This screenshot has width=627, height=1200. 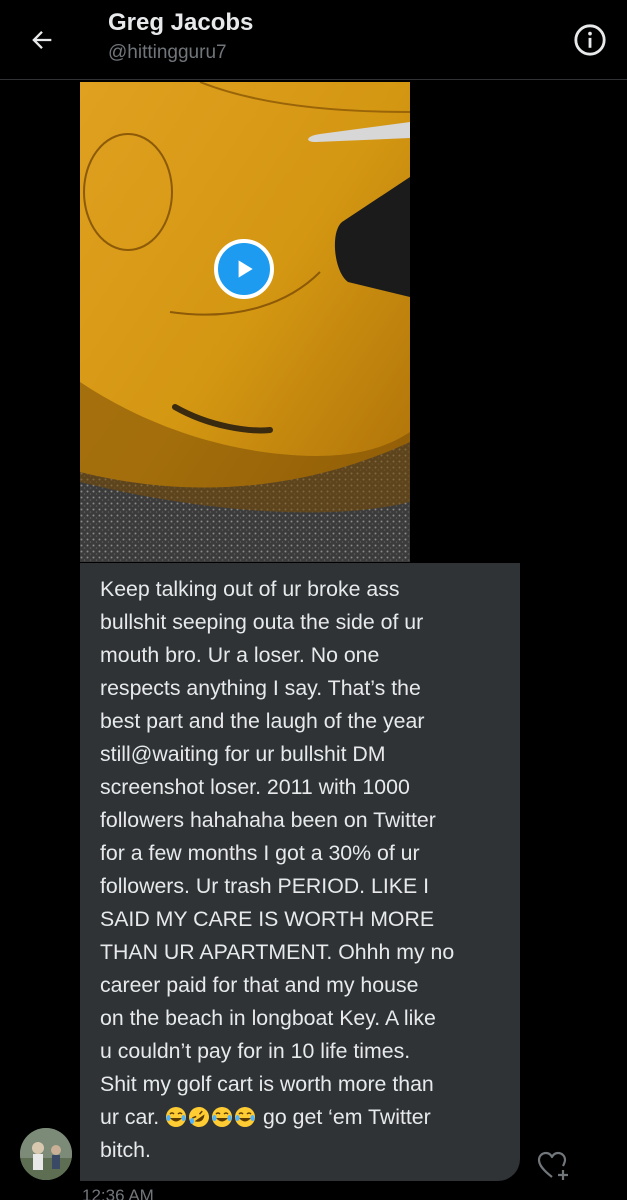 I want to click on rolling-laughing-emoji-icon, so click(x=199, y=1116).